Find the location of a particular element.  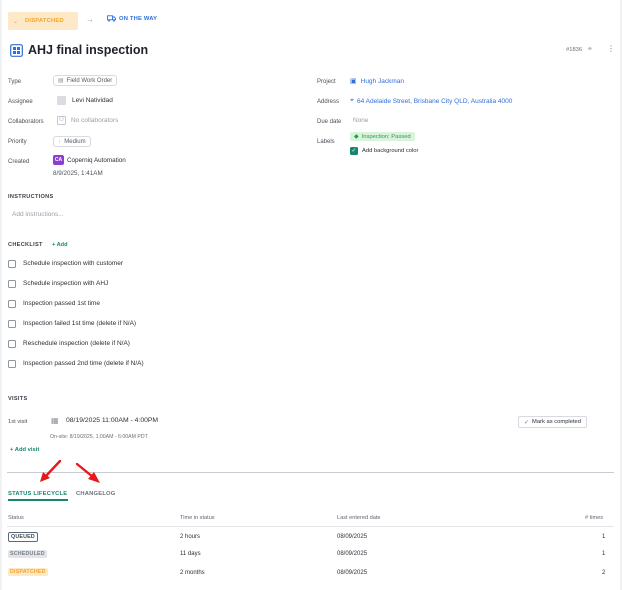

address-label: Address is located at coordinates (328, 102).